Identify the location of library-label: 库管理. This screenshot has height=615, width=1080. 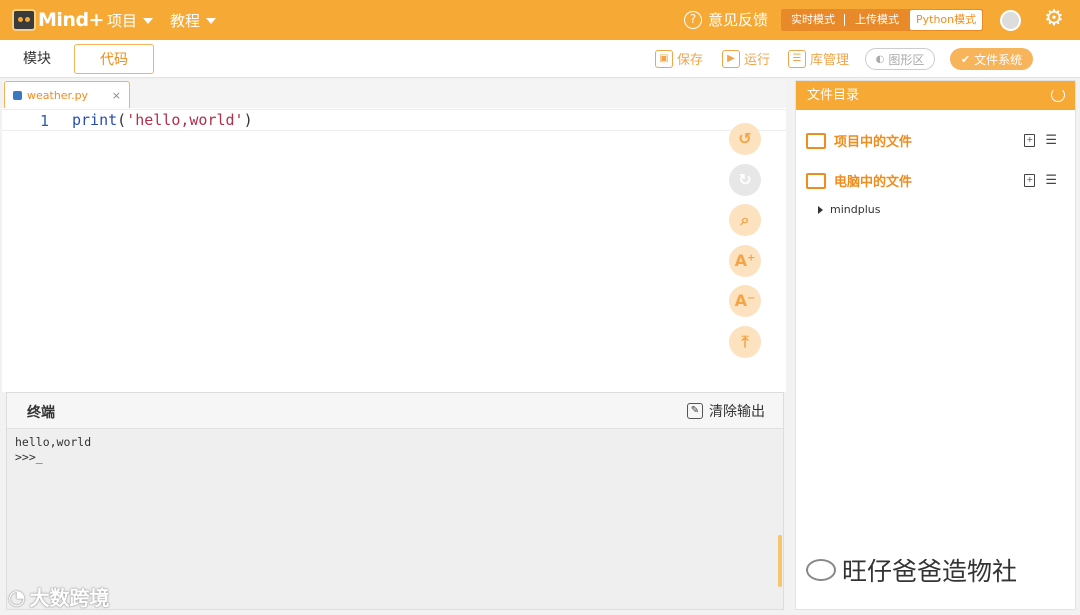
(830, 60).